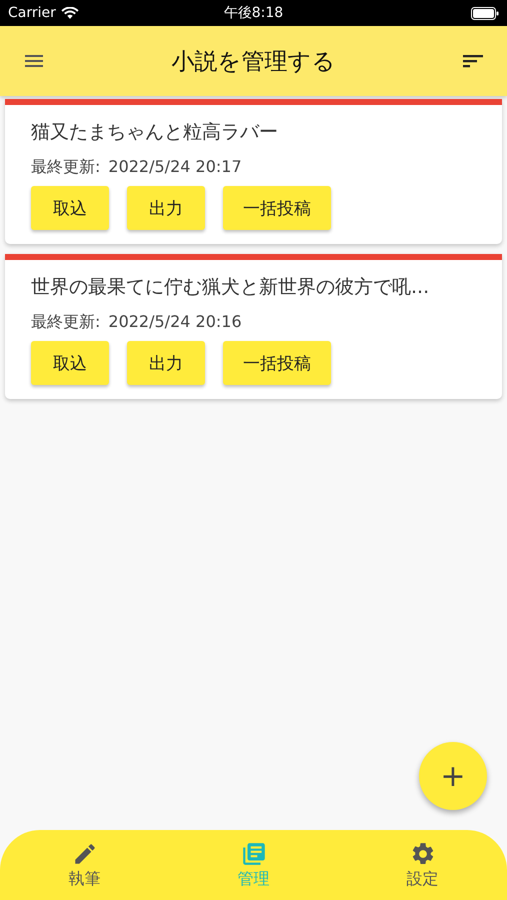 The image size is (507, 900). What do you see at coordinates (84, 865) in the screenshot?
I see `nav-tab: 執筆` at bounding box center [84, 865].